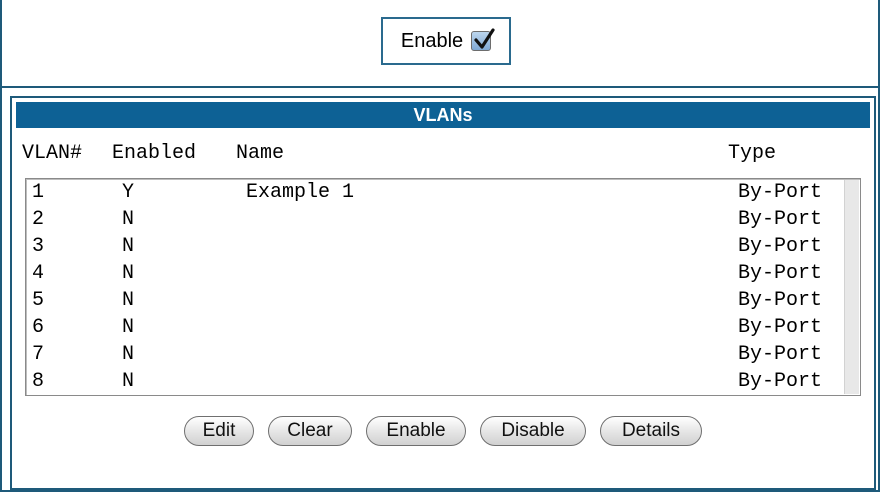 This screenshot has height=494, width=880. What do you see at coordinates (38, 246) in the screenshot?
I see `vlan-cell-vlan: 3` at bounding box center [38, 246].